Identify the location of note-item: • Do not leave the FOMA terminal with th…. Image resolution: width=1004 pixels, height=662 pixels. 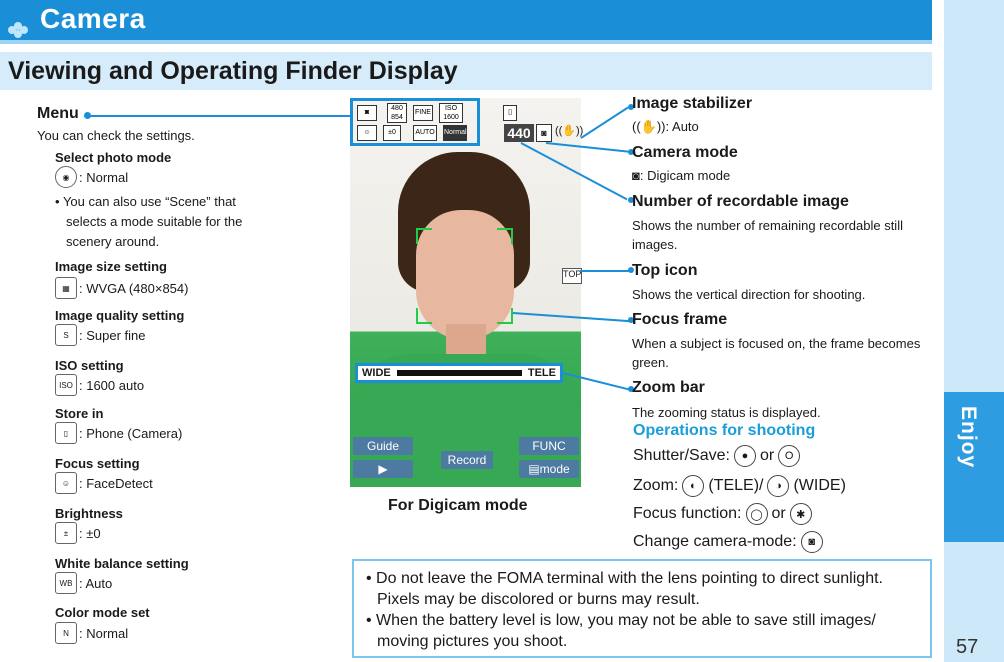
(624, 589).